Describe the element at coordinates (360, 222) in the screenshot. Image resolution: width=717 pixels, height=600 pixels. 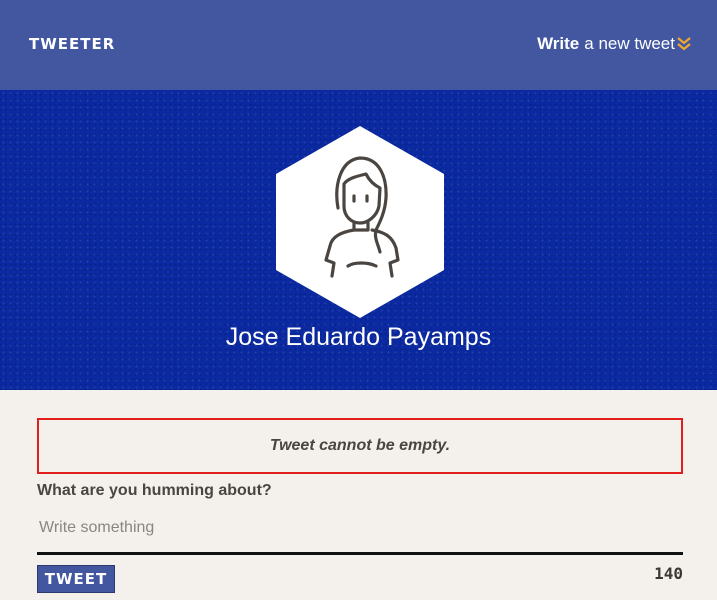
I see `avatar` at that location.